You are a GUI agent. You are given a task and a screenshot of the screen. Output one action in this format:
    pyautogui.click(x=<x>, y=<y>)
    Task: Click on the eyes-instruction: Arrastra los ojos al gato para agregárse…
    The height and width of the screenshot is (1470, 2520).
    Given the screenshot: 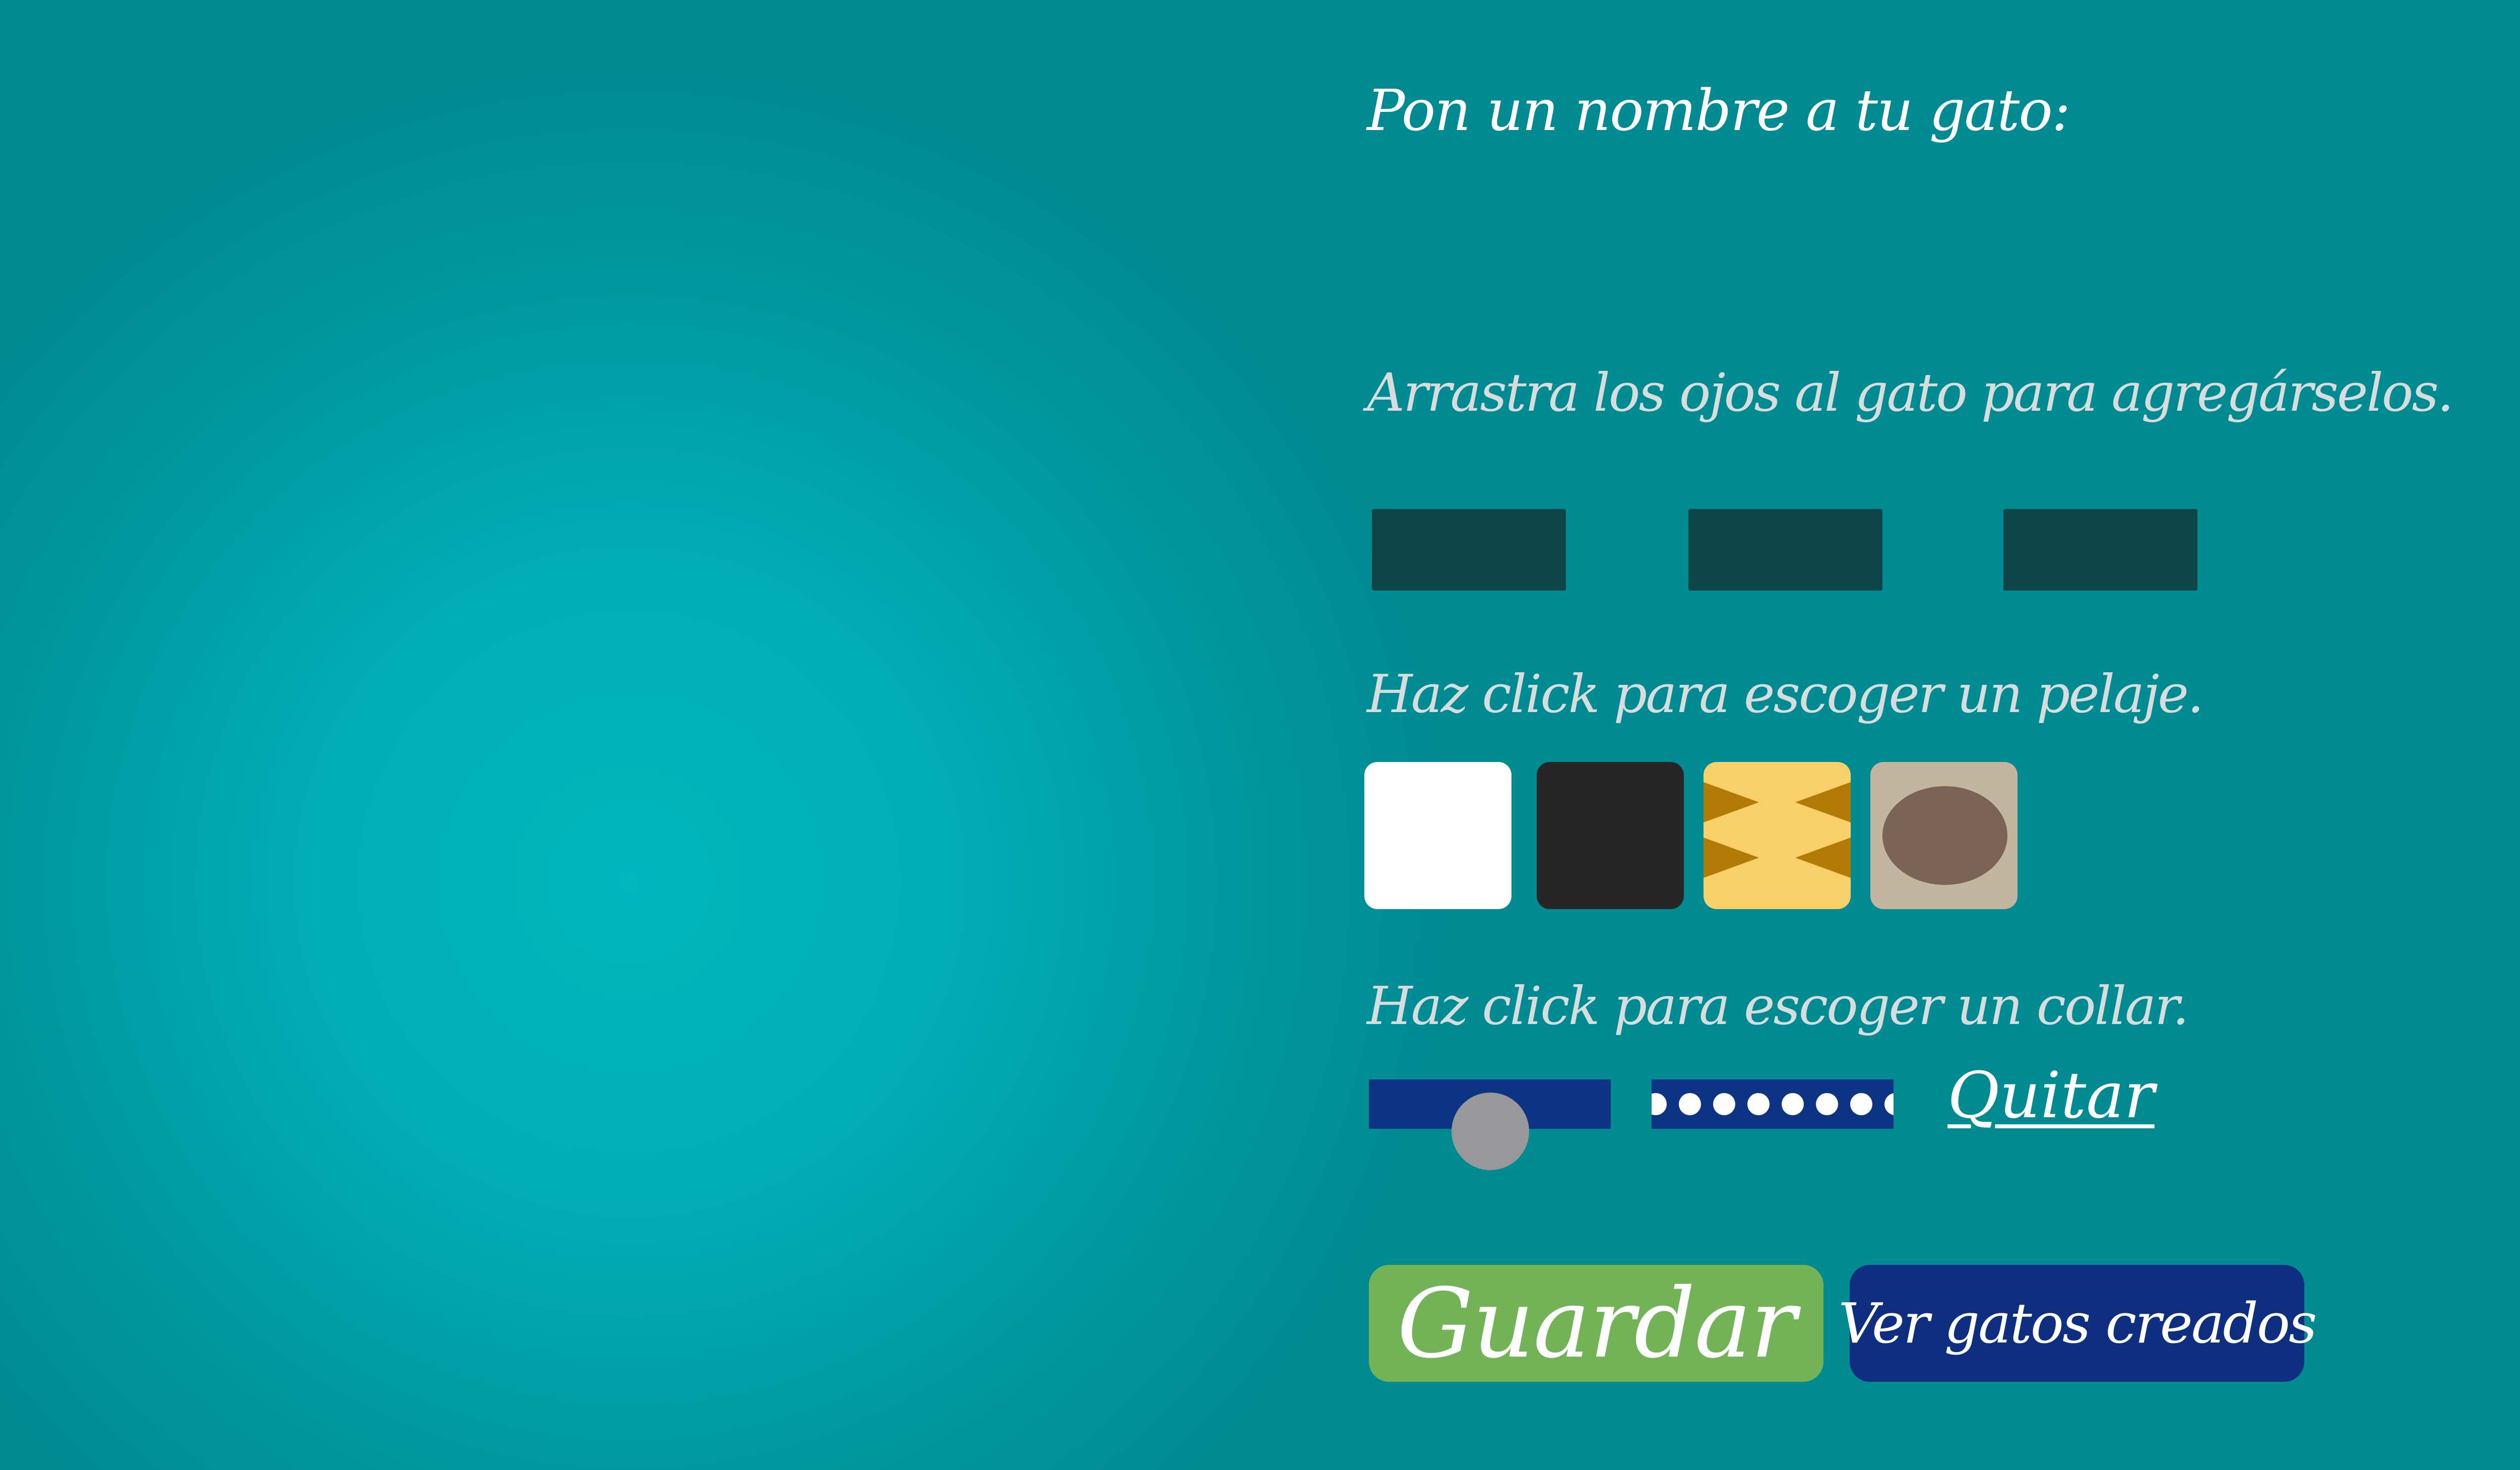 What is the action you would take?
    pyautogui.click(x=1910, y=392)
    